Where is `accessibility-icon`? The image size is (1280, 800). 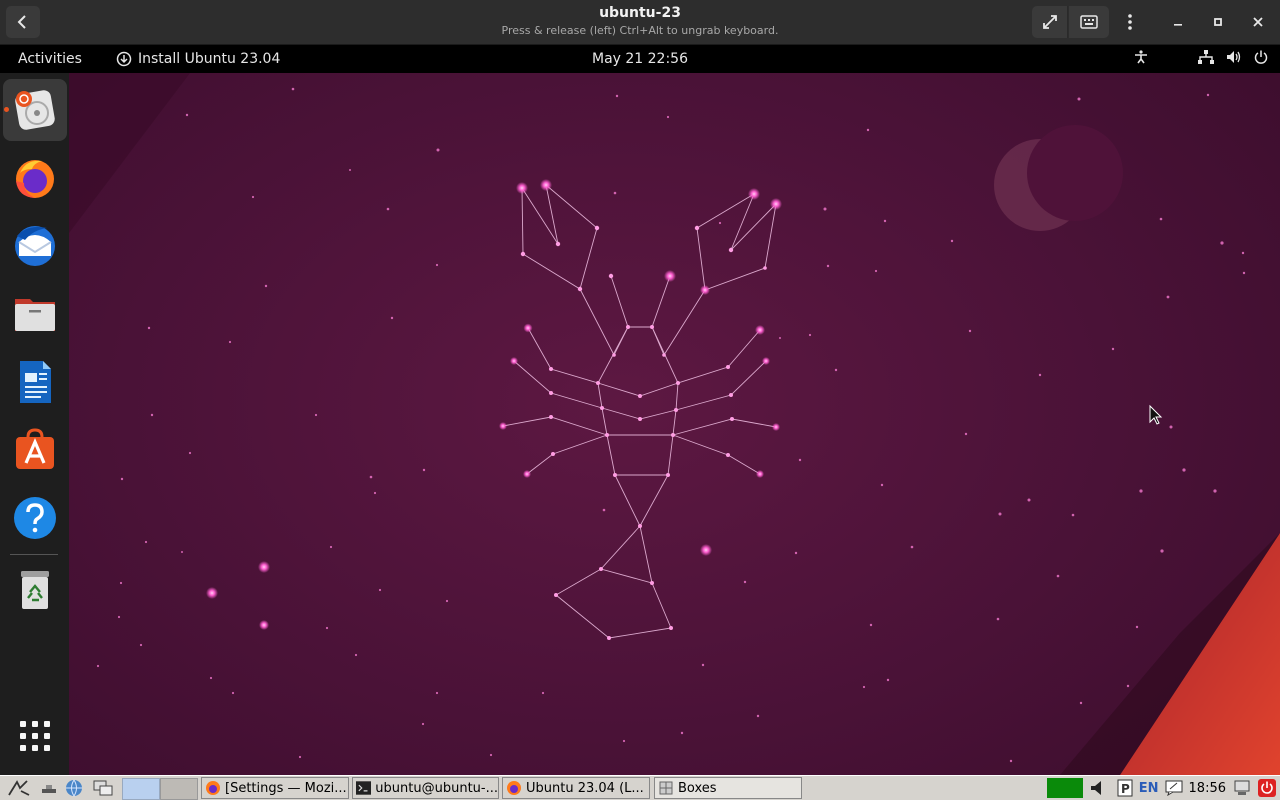 accessibility-icon is located at coordinates (1141, 57).